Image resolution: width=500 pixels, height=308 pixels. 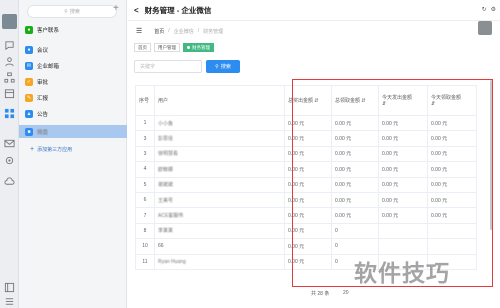 I want to click on sidebar-item-customer: ● 客户联系, so click(x=73, y=29).